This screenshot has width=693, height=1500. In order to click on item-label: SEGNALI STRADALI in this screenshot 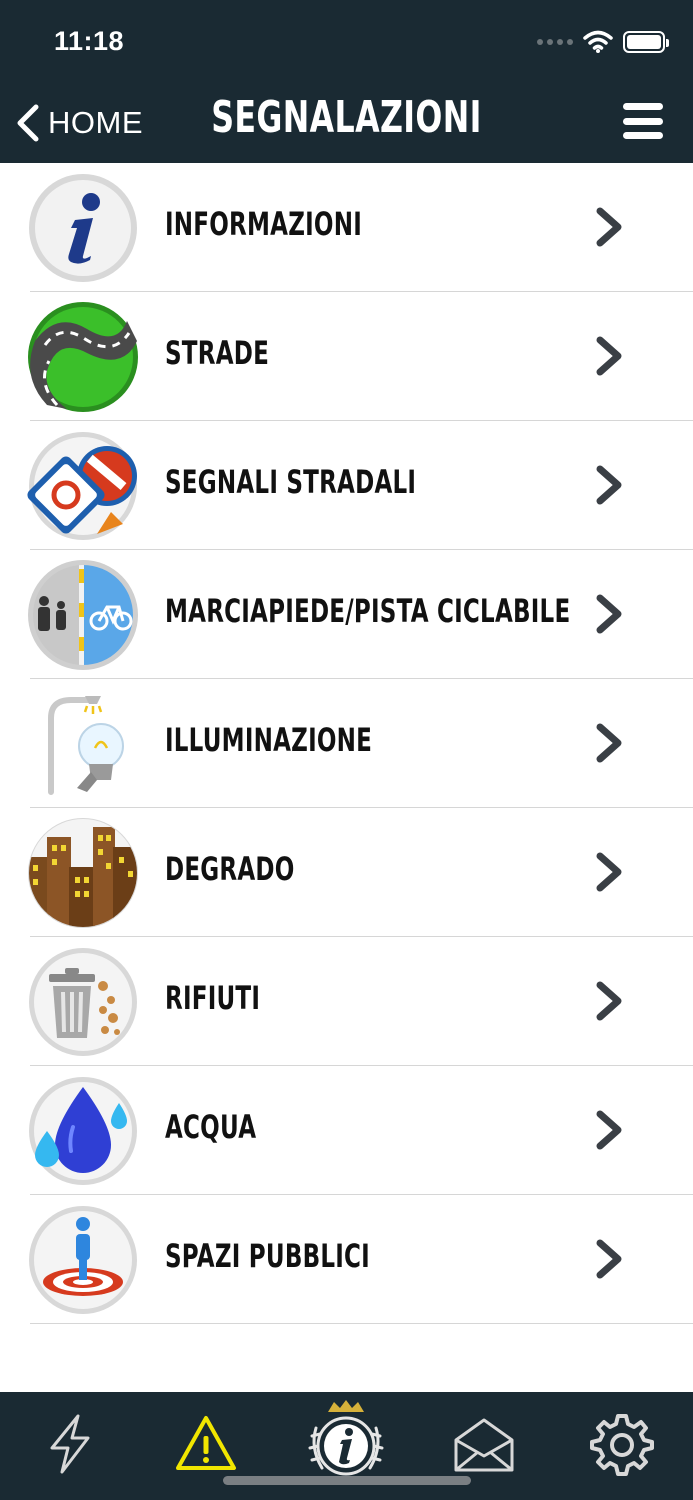, I will do `click(291, 482)`.